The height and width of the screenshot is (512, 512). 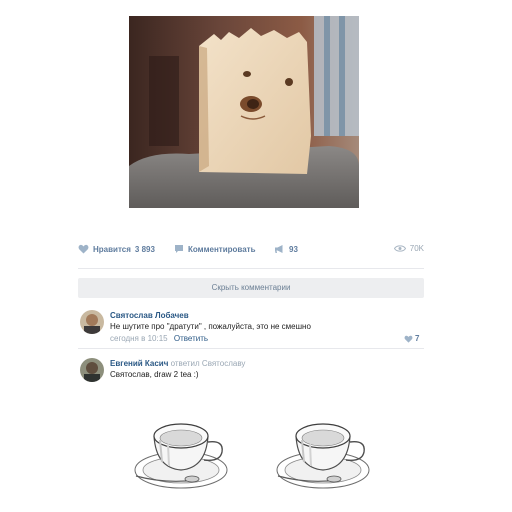 I want to click on hide-comments-button: Скрыть комментарии, so click(x=251, y=288).